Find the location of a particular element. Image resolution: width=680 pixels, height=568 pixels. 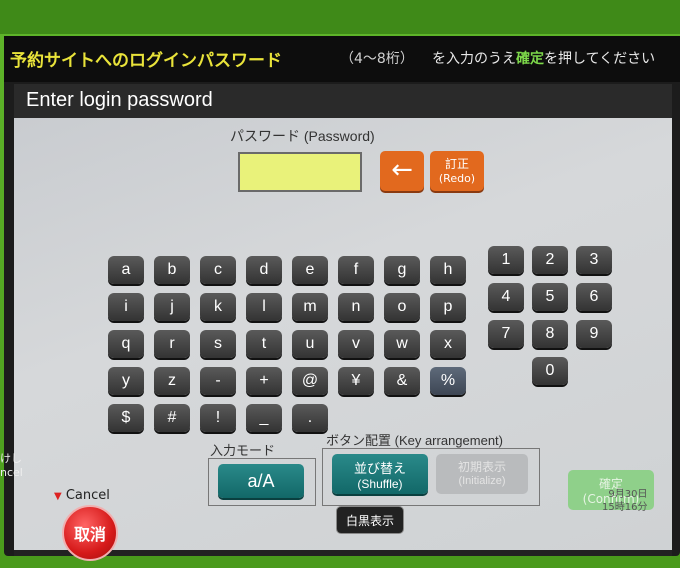

key-f: f is located at coordinates (356, 270).